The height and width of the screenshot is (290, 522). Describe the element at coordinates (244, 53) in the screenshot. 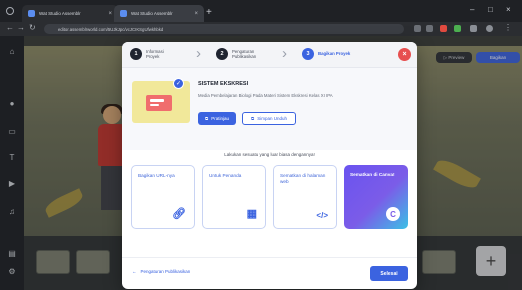

I see `step-label: Pengaturan Publikasikan` at that location.